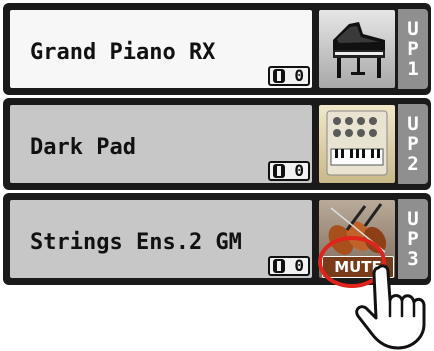 The image size is (434, 351). I want to click on sound-icon-button-up1, so click(357, 49).